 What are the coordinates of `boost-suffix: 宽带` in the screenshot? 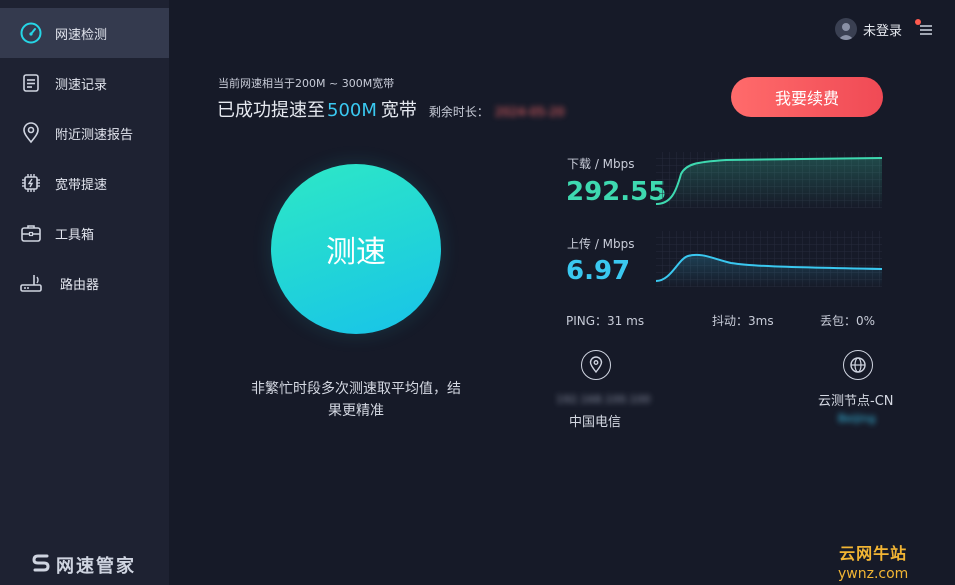 It's located at (398, 110).